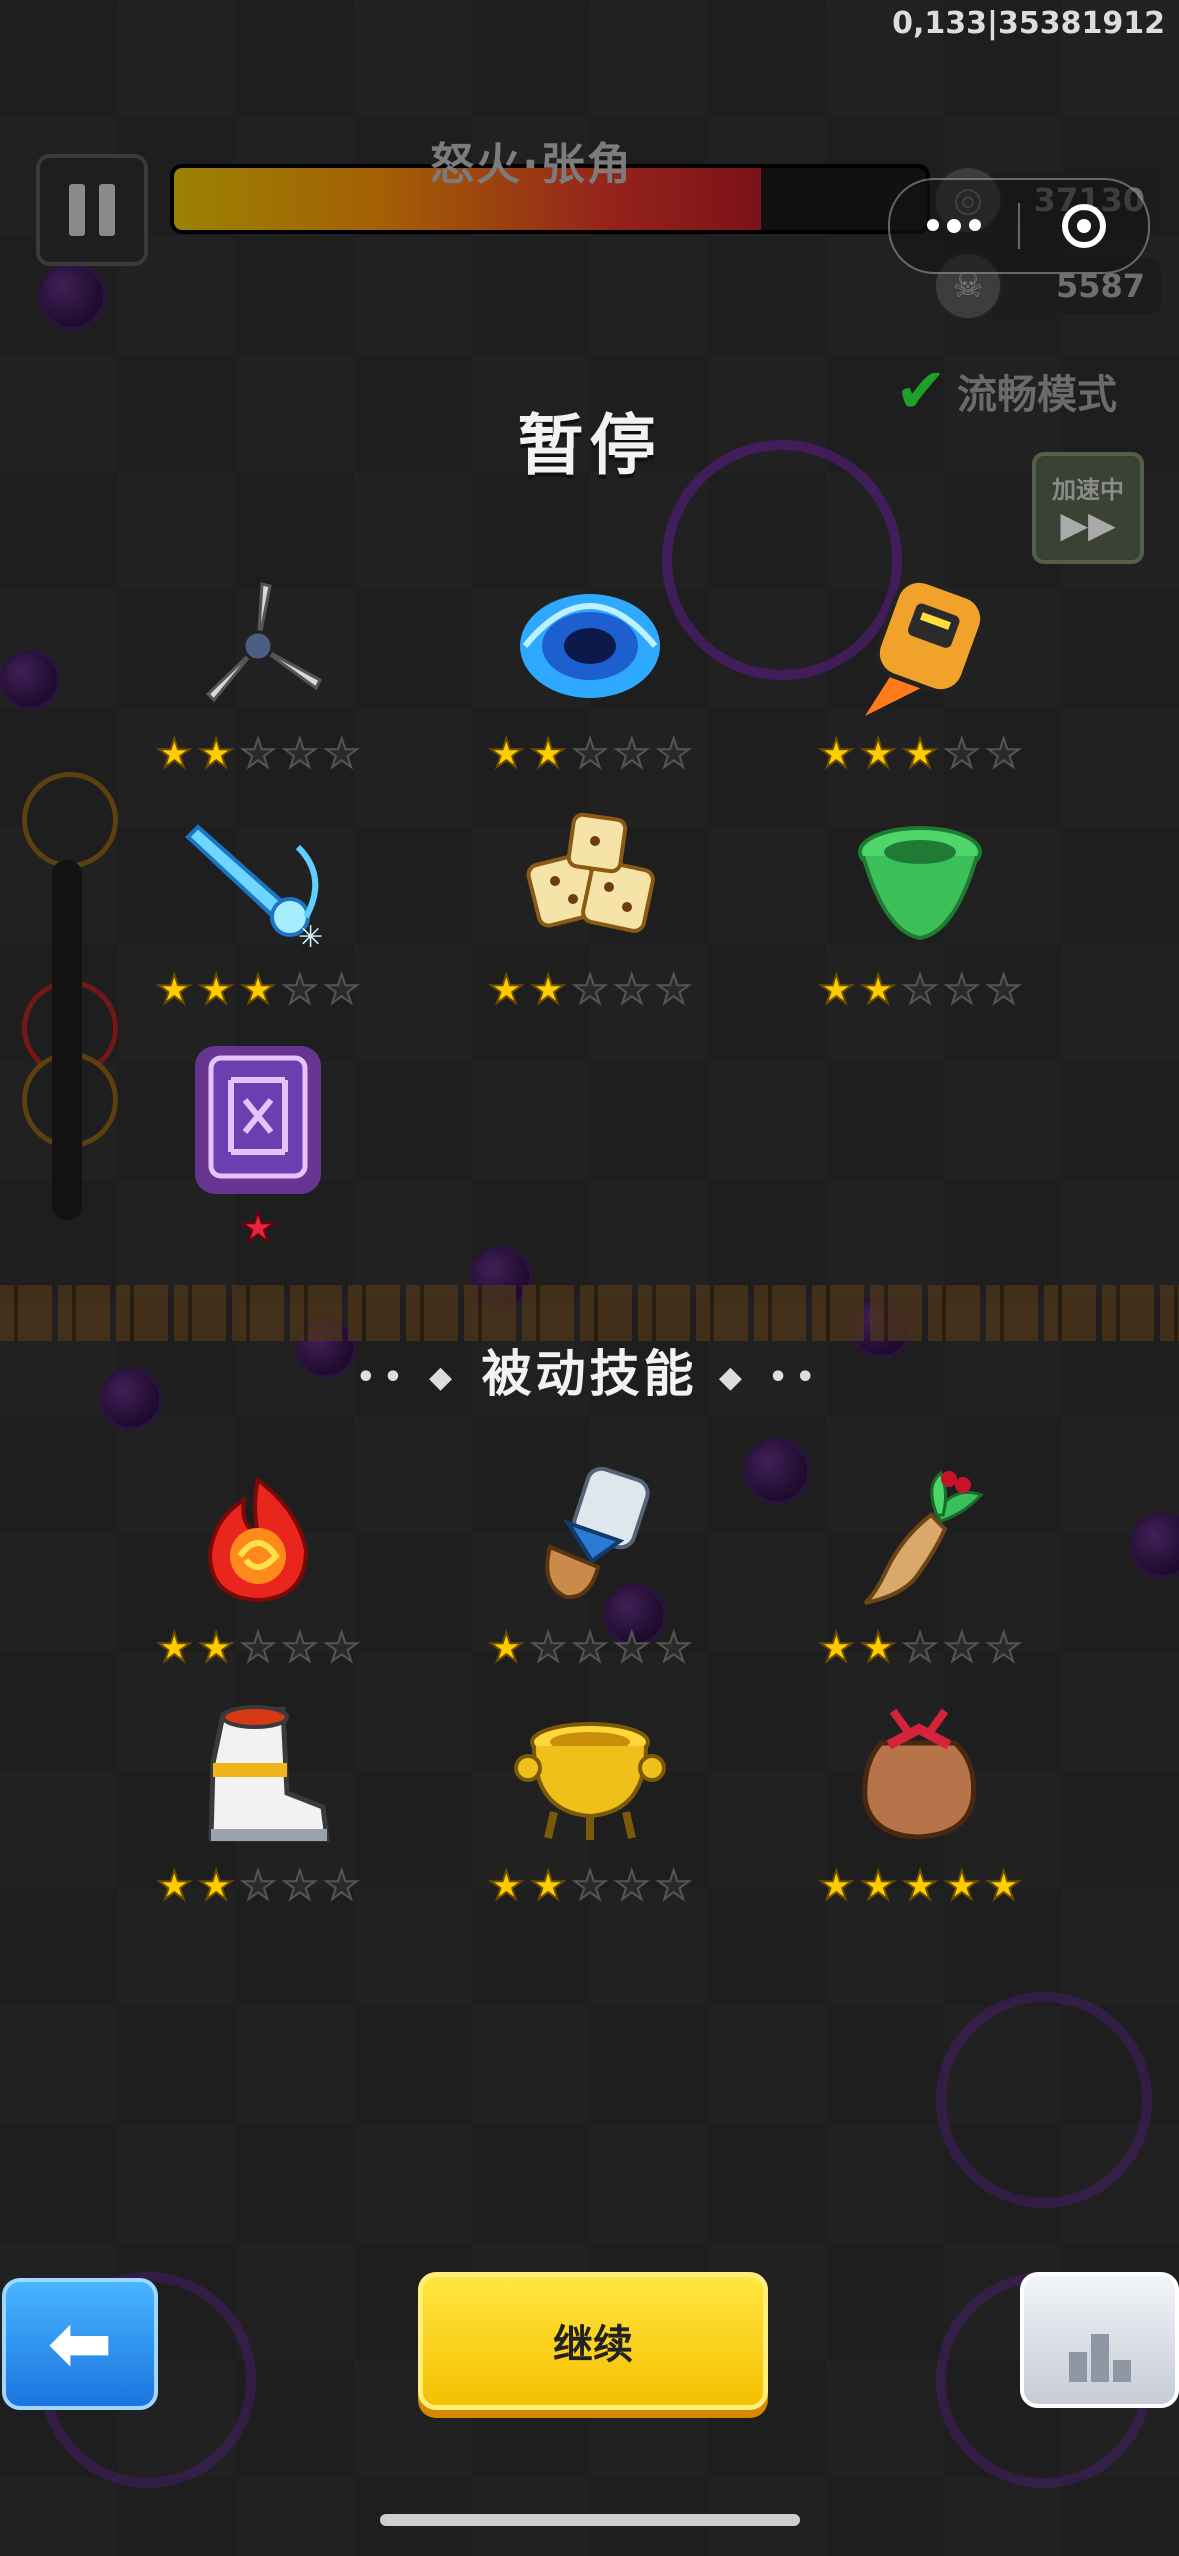 This screenshot has width=1179, height=2556. What do you see at coordinates (1099, 2358) in the screenshot?
I see `podium-icon` at bounding box center [1099, 2358].